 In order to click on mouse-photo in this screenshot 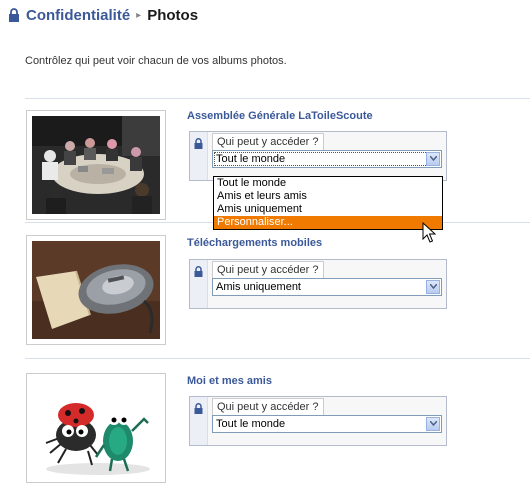, I will do `click(96, 290)`.